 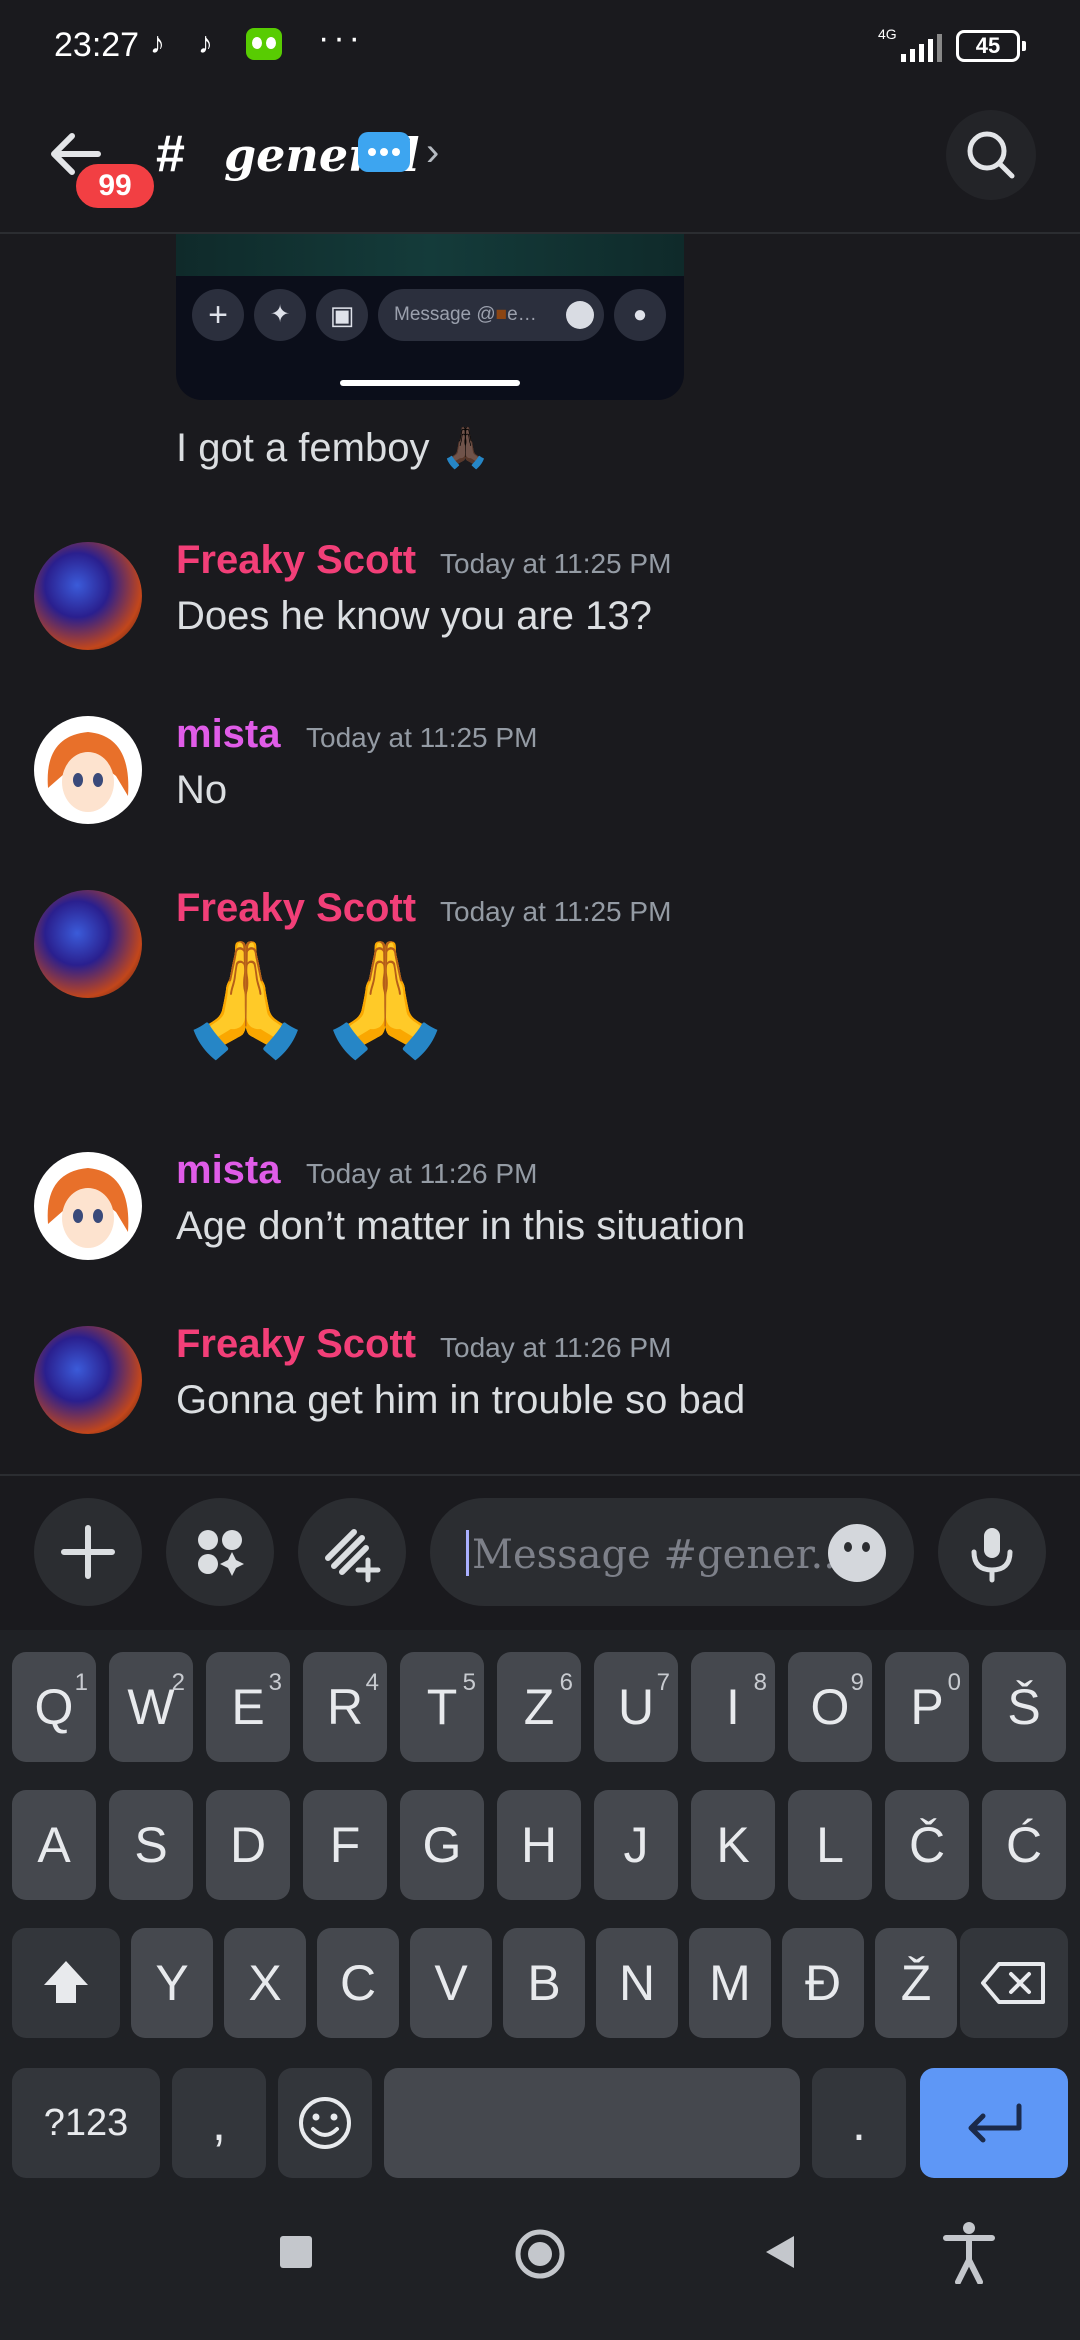 I want to click on apps-icon: ✦, so click(x=280, y=315).